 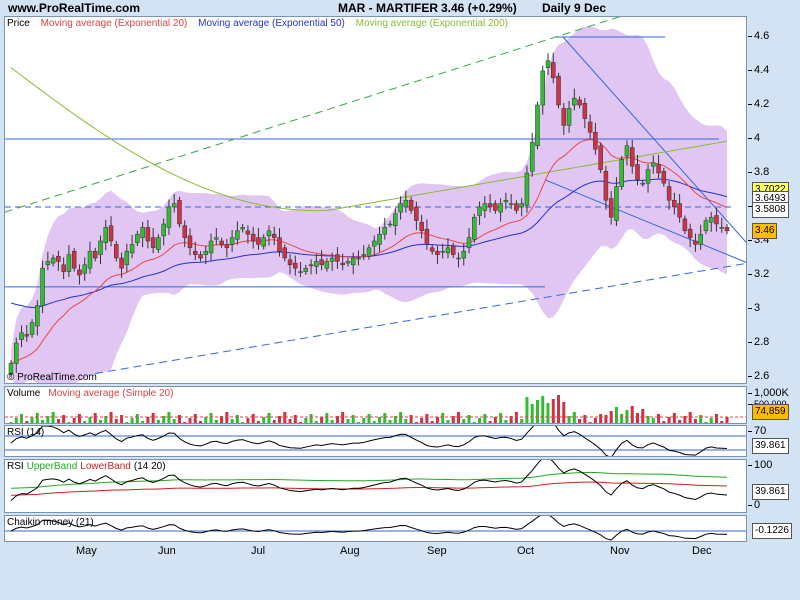 What do you see at coordinates (437, 551) in the screenshot?
I see `month-sep: Sep` at bounding box center [437, 551].